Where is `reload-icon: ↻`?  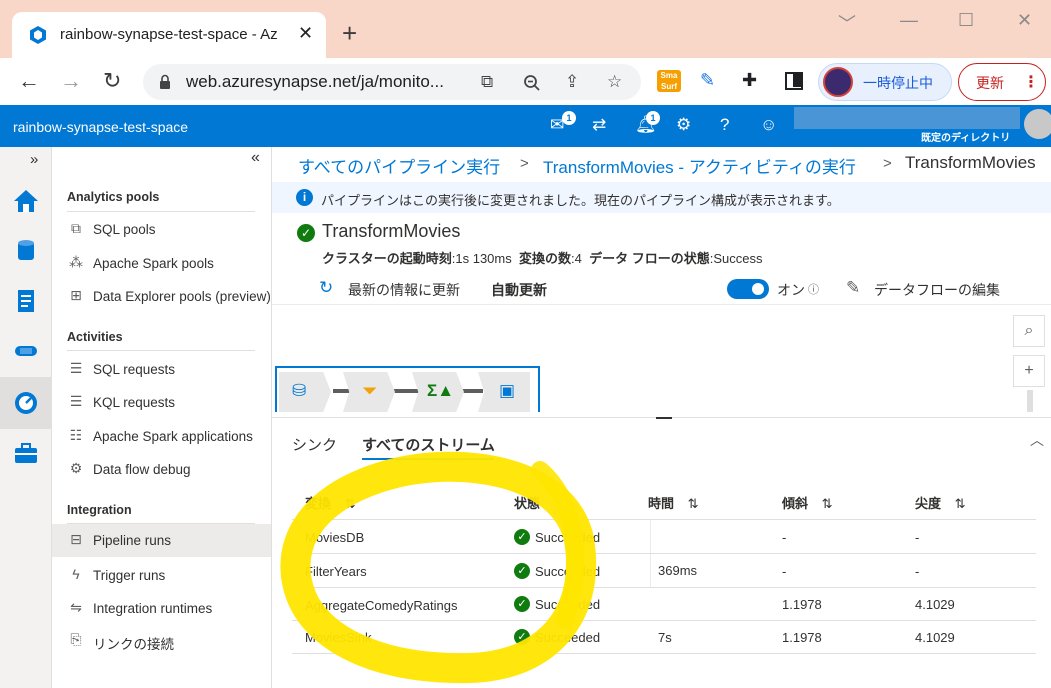 reload-icon: ↻ is located at coordinates (112, 81).